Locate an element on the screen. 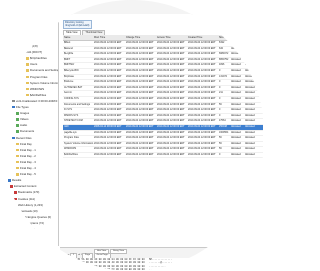 The image size is (320, 271). column-header-change-time: Change Time is located at coordinates (141, 37).